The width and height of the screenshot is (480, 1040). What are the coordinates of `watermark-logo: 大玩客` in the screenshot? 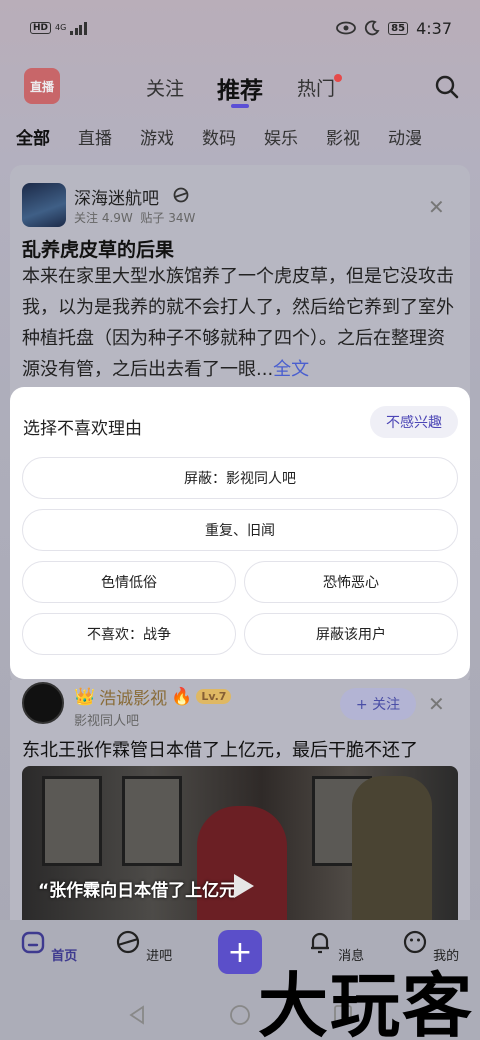 It's located at (366, 1002).